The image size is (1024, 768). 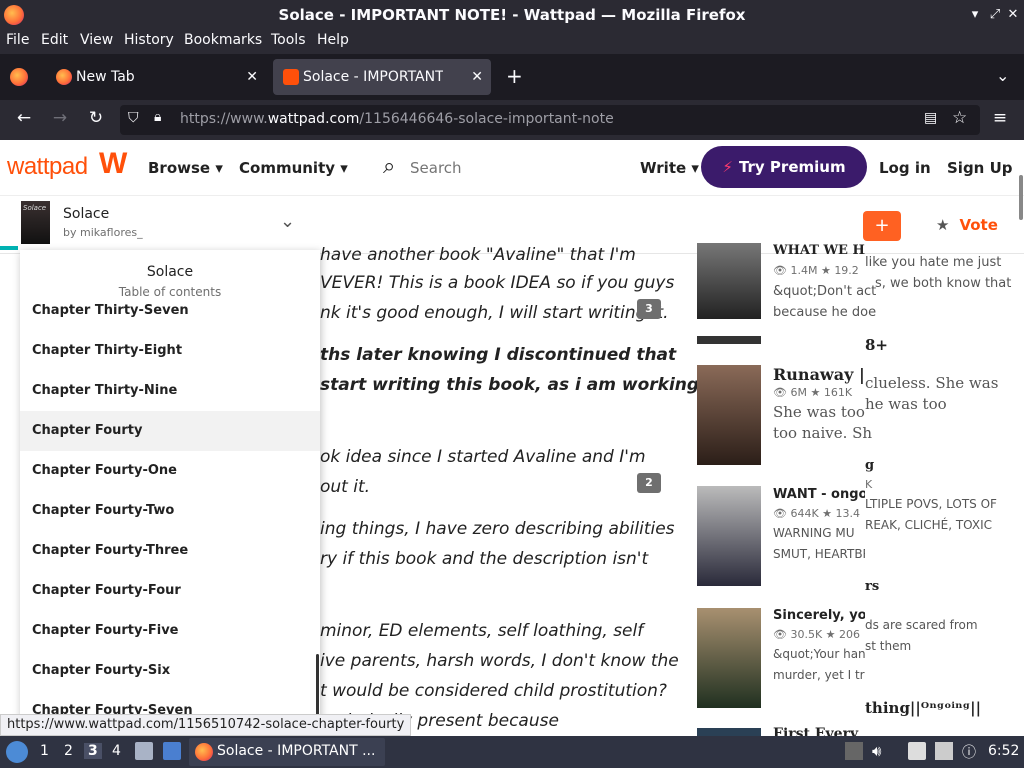 What do you see at coordinates (172, 751) in the screenshot?
I see `desktop-icon` at bounding box center [172, 751].